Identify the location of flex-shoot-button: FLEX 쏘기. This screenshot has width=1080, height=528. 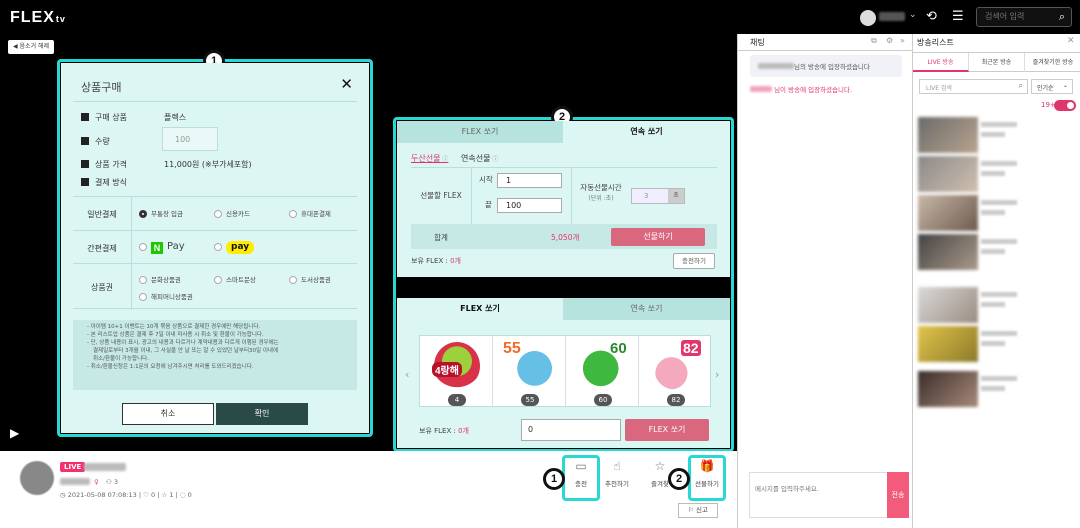
(667, 430).